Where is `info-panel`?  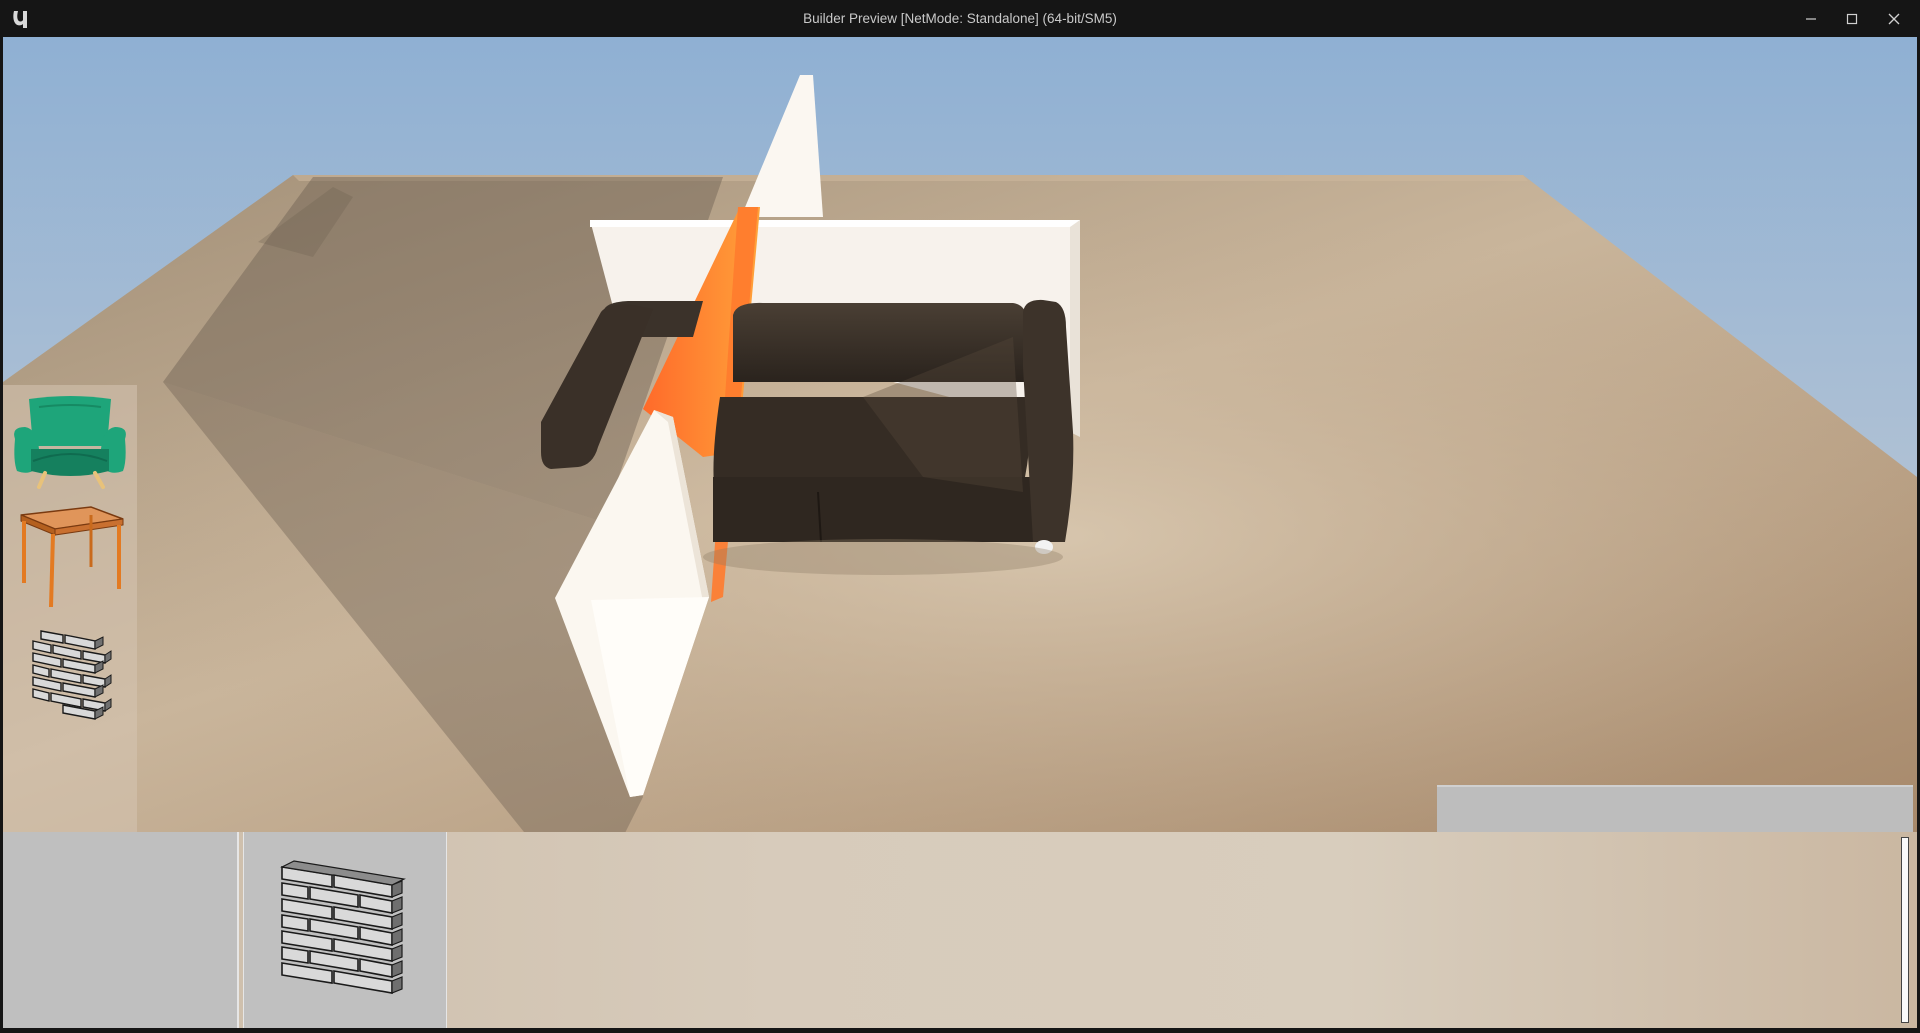 info-panel is located at coordinates (1675, 809).